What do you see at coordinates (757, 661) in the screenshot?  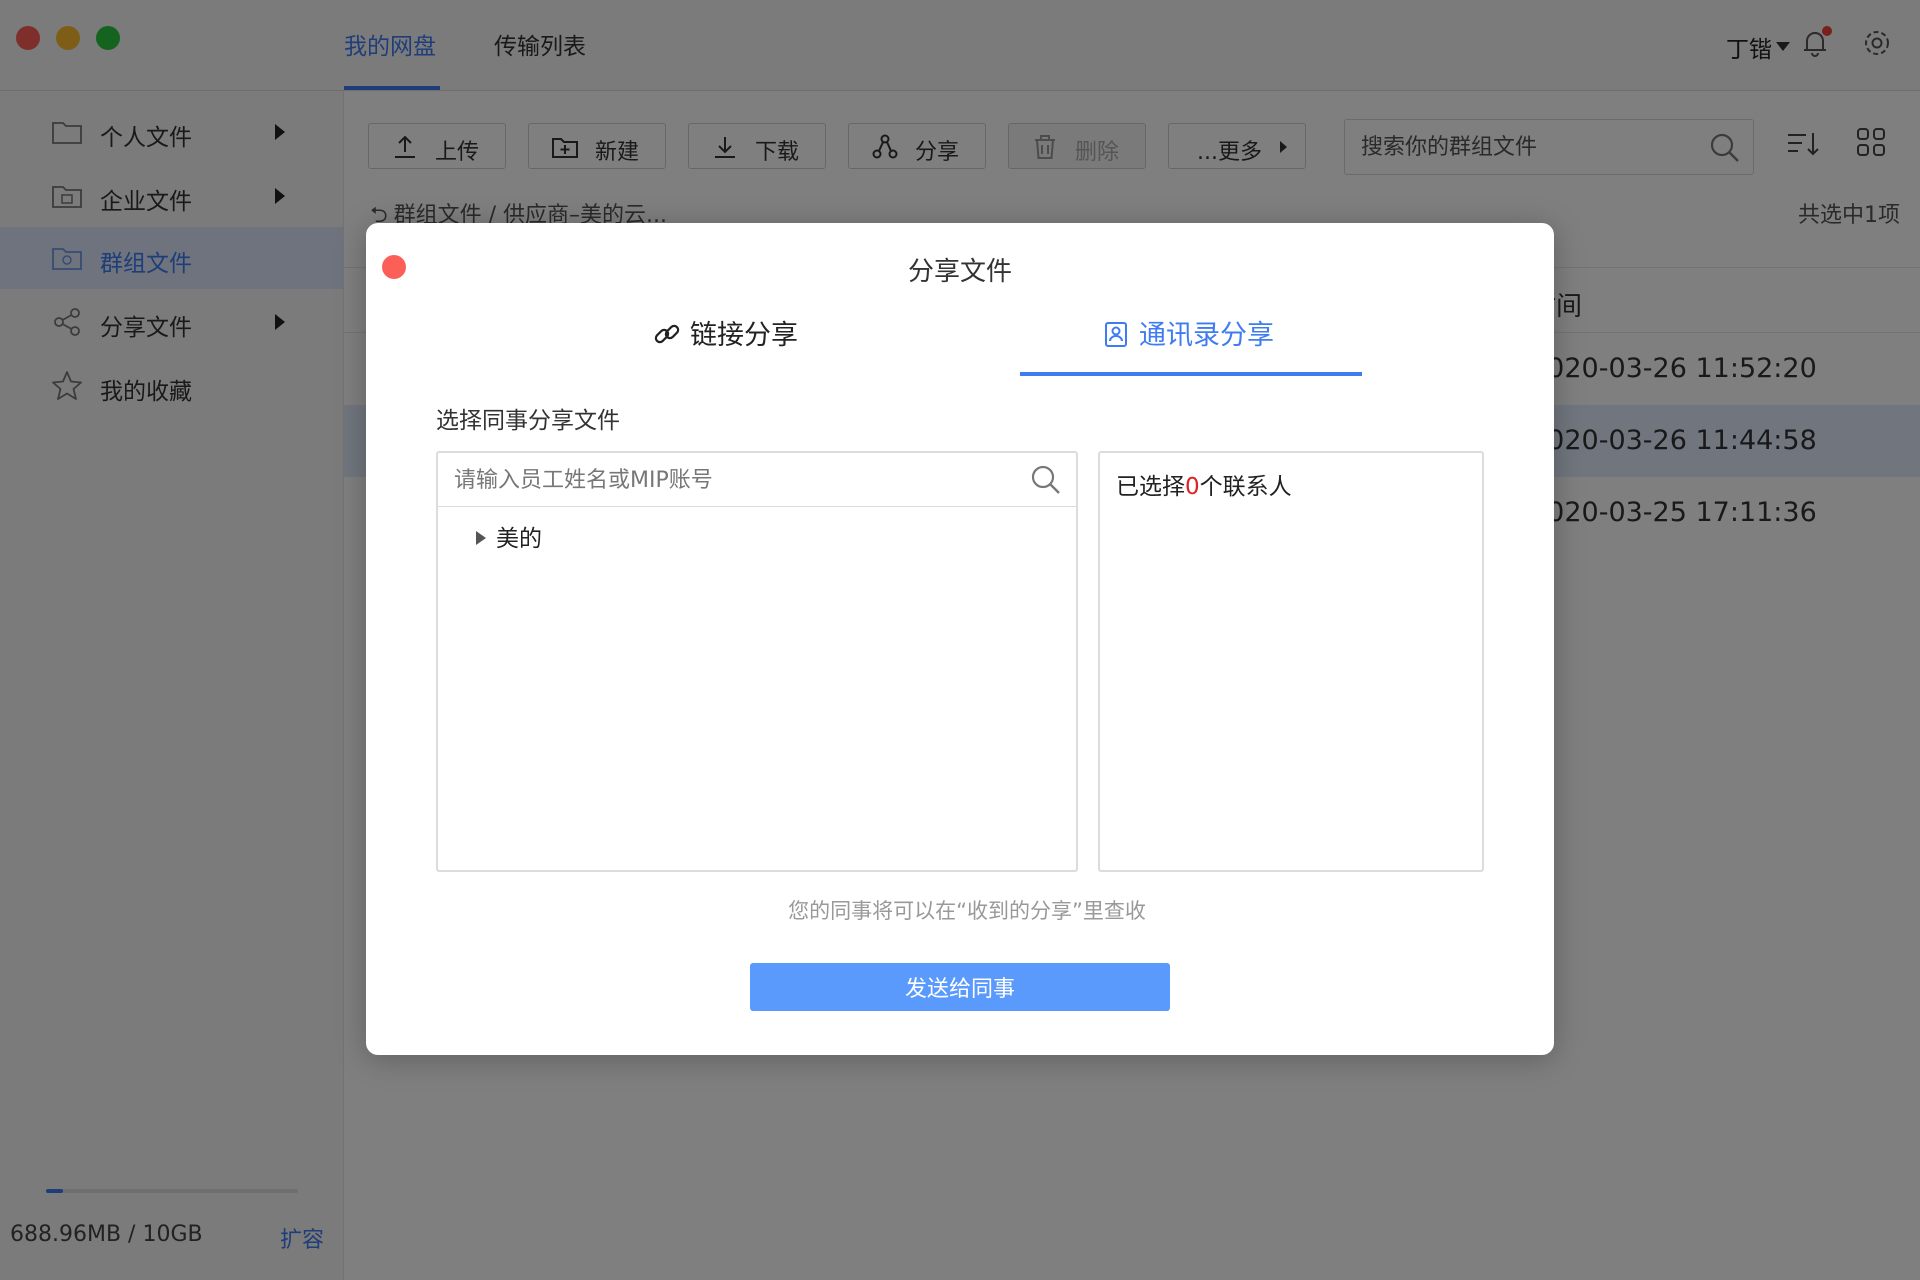 I see `colleague-picker: 美的` at bounding box center [757, 661].